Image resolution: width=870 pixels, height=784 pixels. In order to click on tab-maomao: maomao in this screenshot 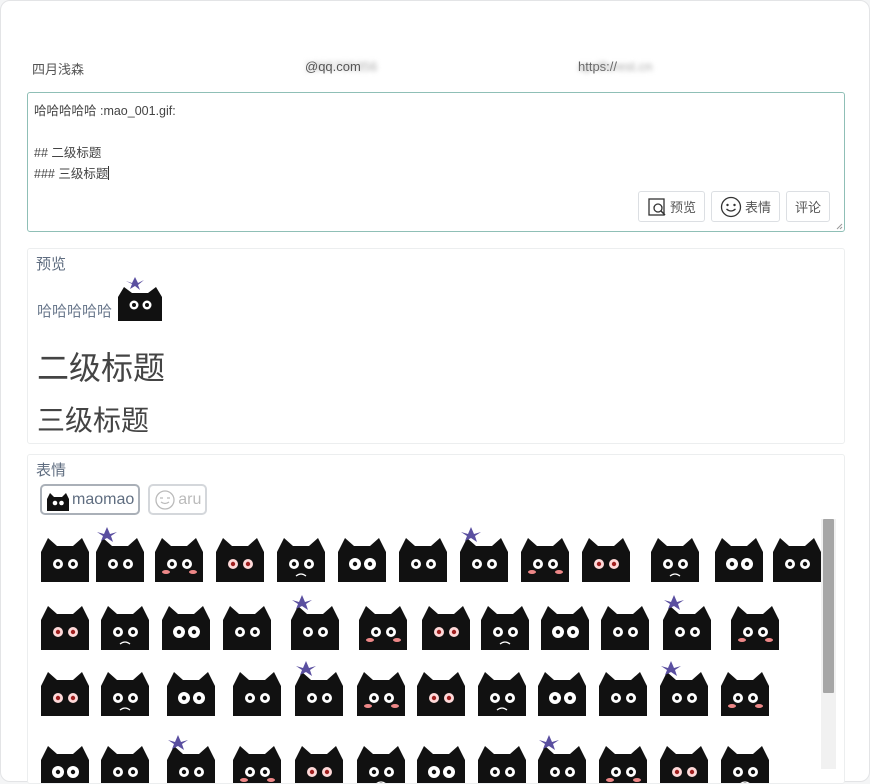, I will do `click(90, 499)`.